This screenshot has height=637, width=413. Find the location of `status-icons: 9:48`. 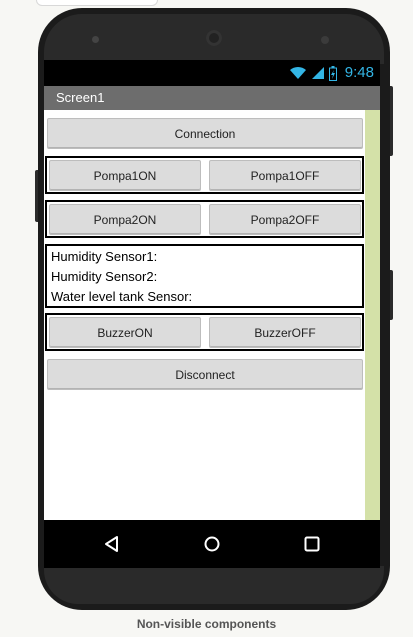

status-icons: 9:48 is located at coordinates (331, 73).